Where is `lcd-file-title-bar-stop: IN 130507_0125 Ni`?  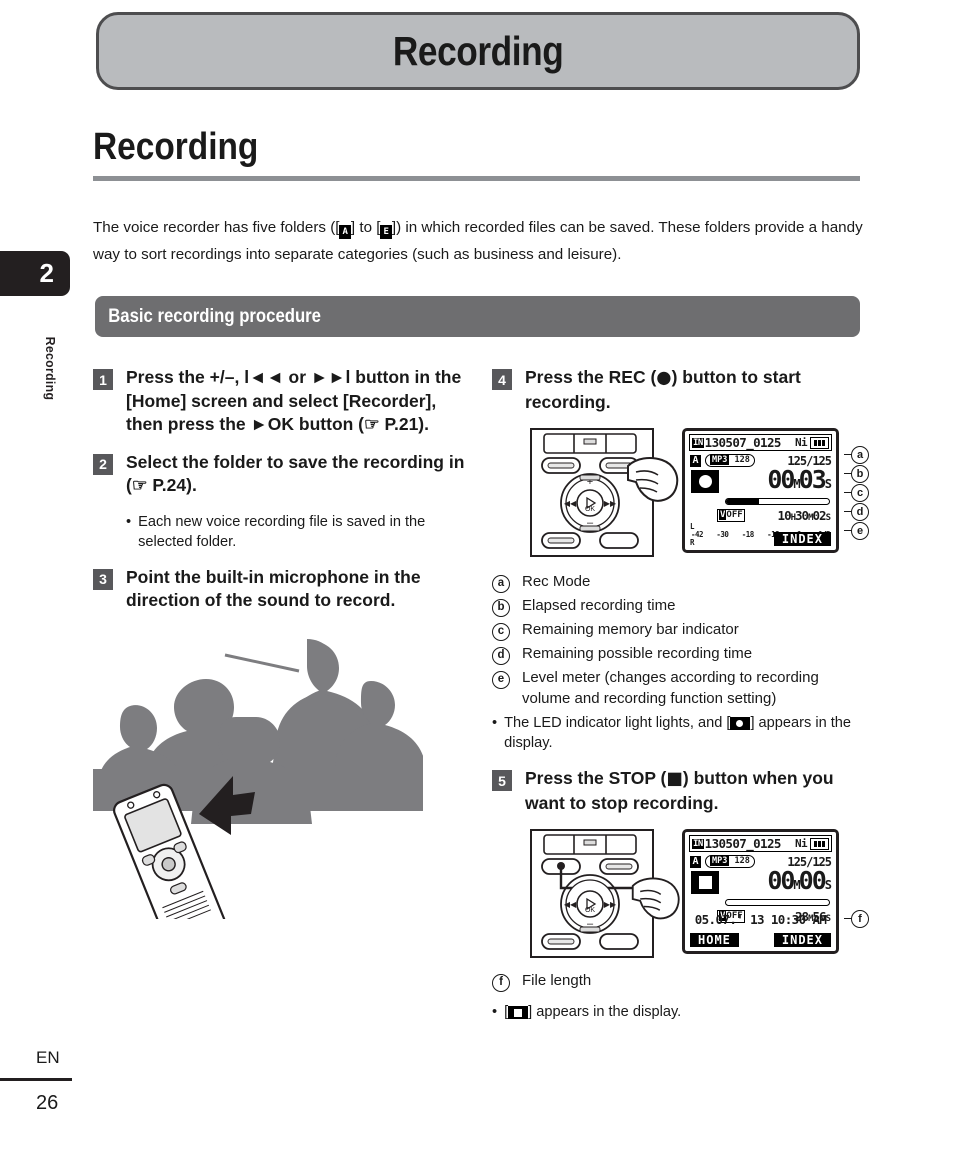
lcd-file-title-bar-stop: IN 130507_0125 Ni is located at coordinates (760, 843).